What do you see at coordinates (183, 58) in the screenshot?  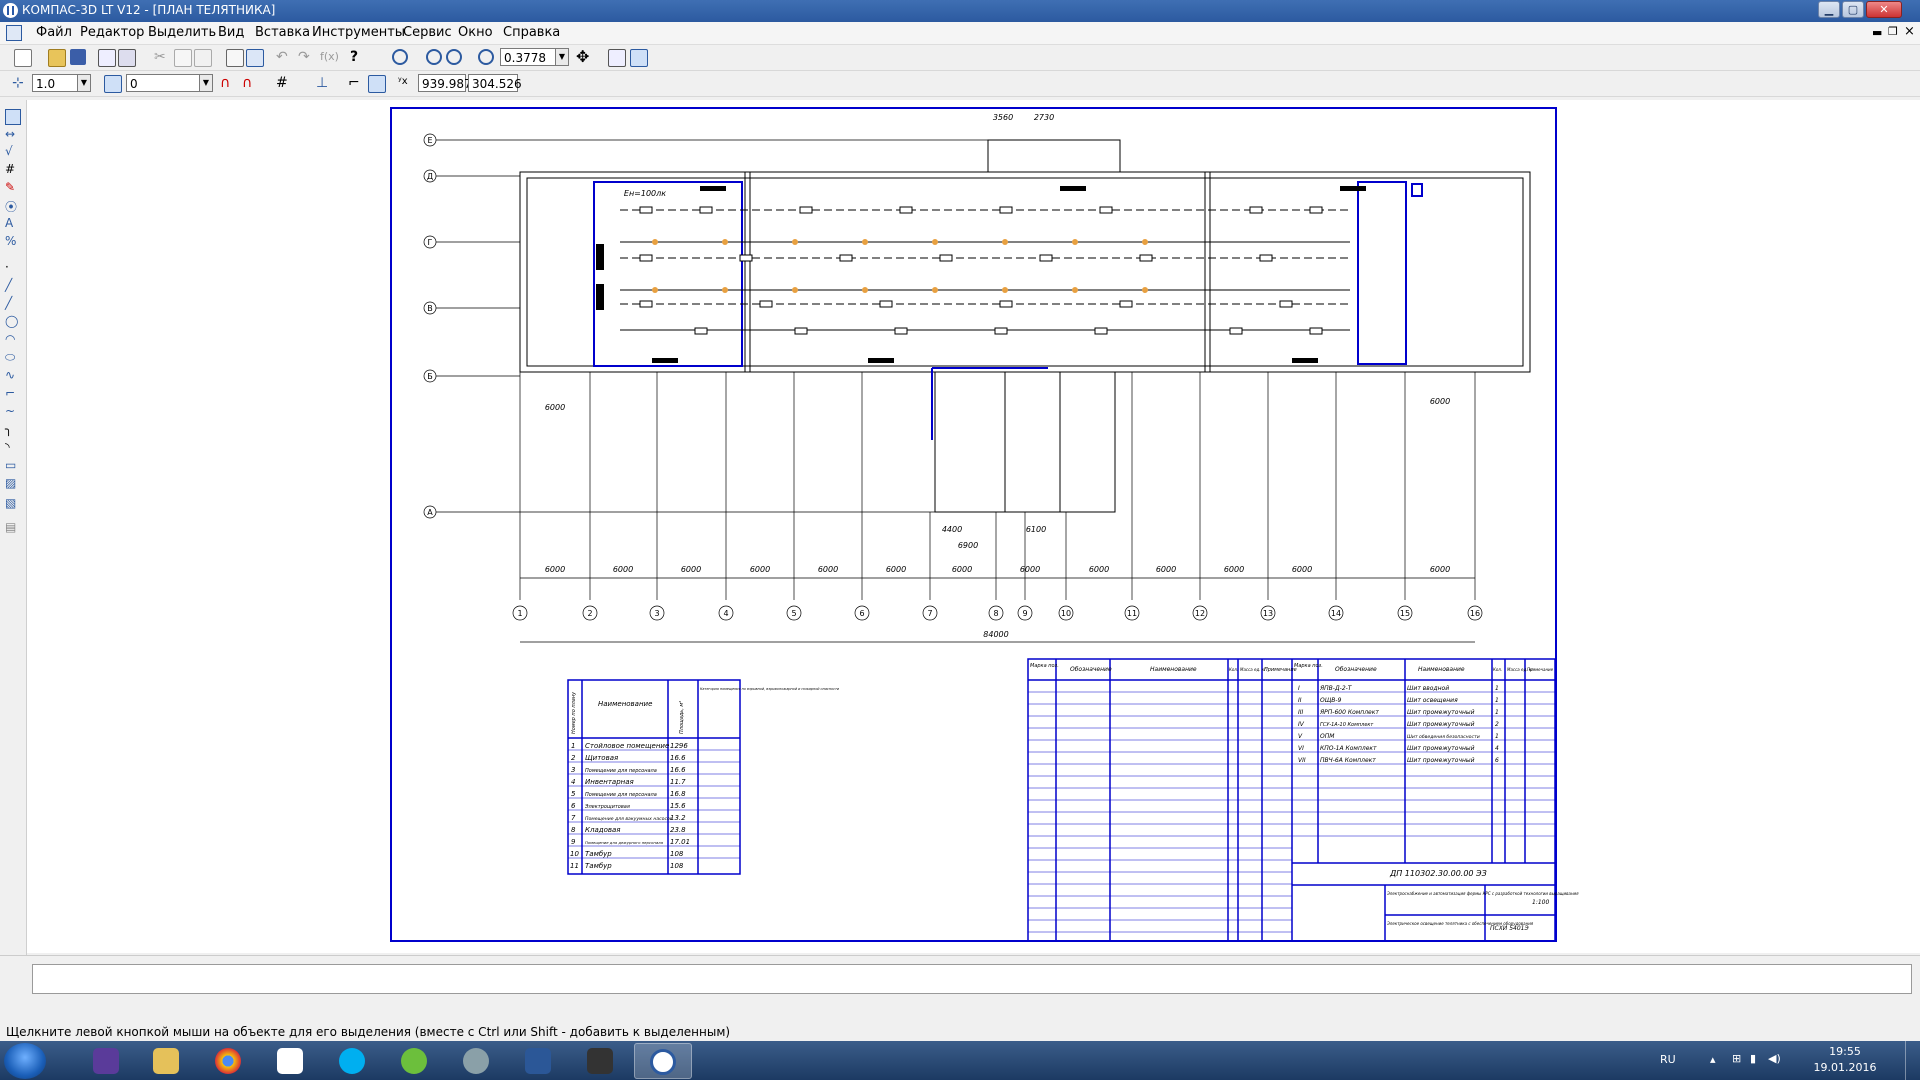 I see `copy-icon` at bounding box center [183, 58].